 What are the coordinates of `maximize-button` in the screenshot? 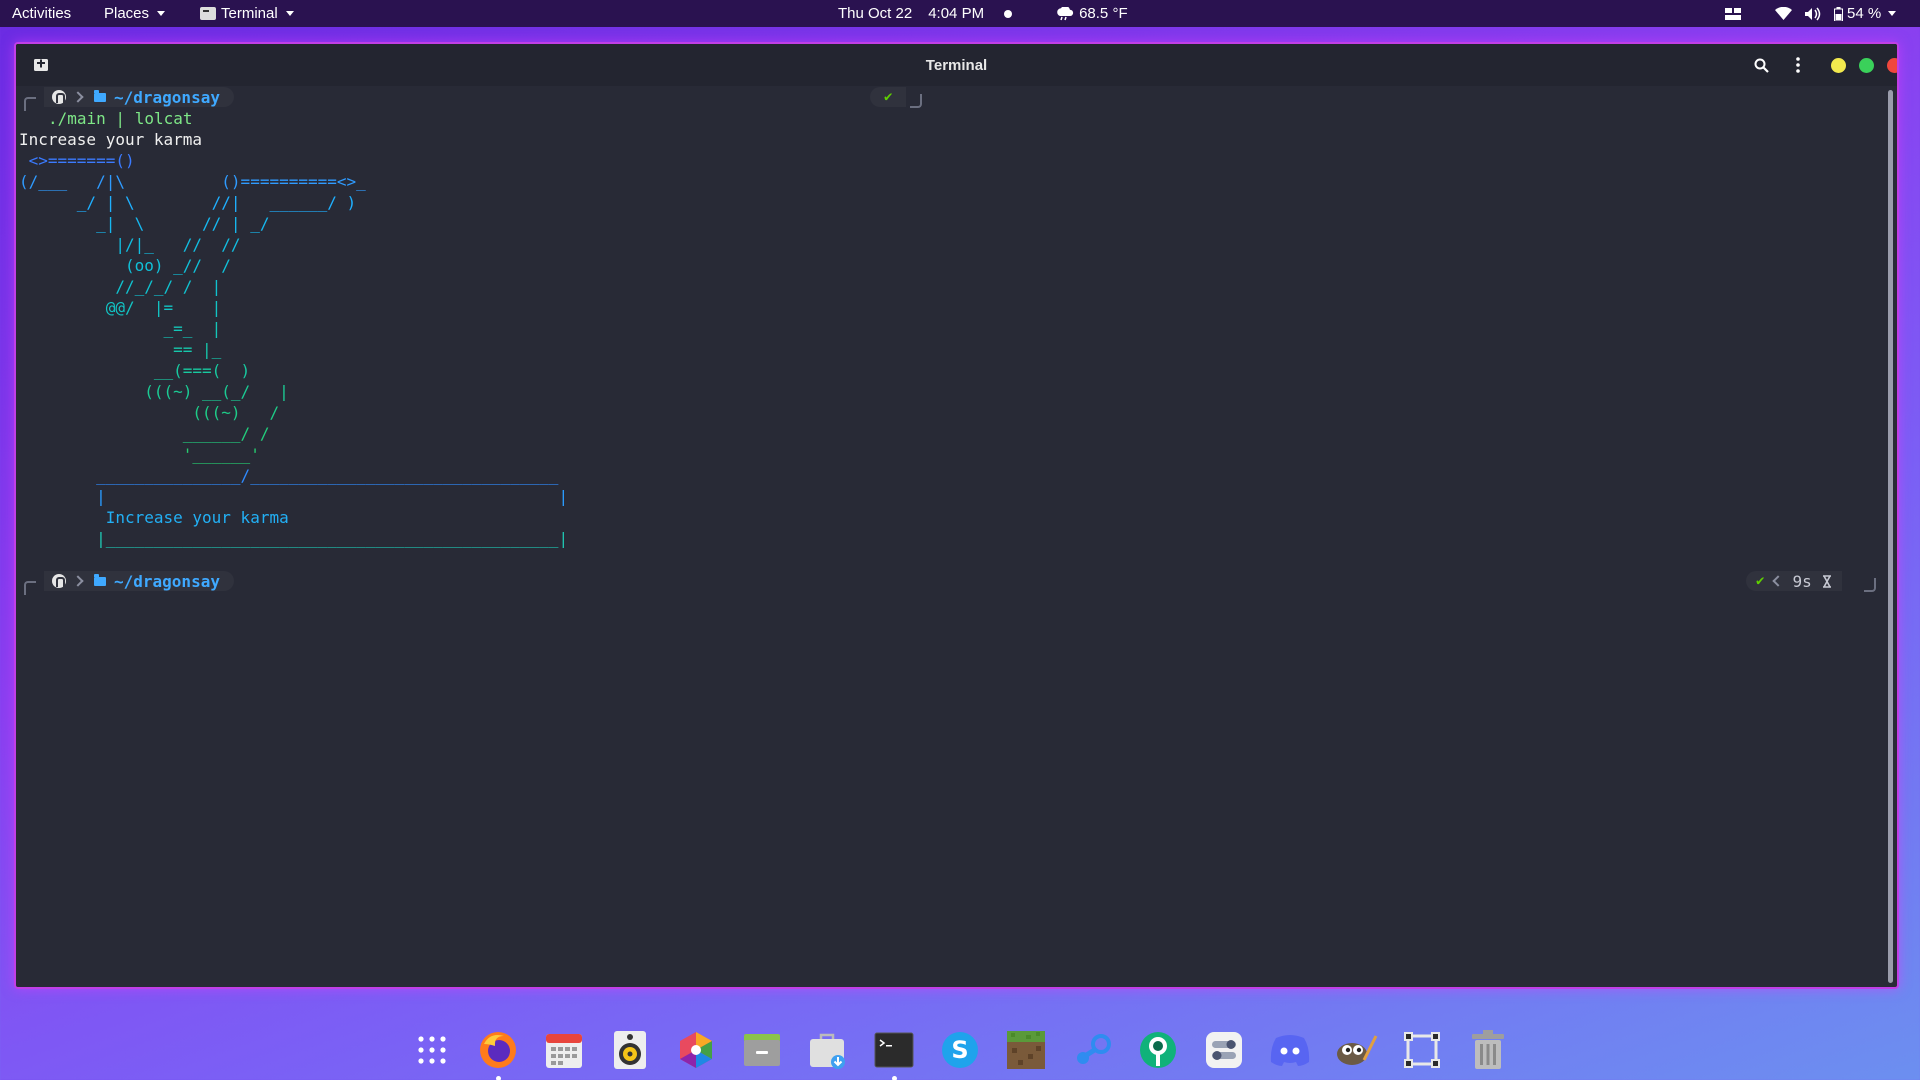 It's located at (1866, 65).